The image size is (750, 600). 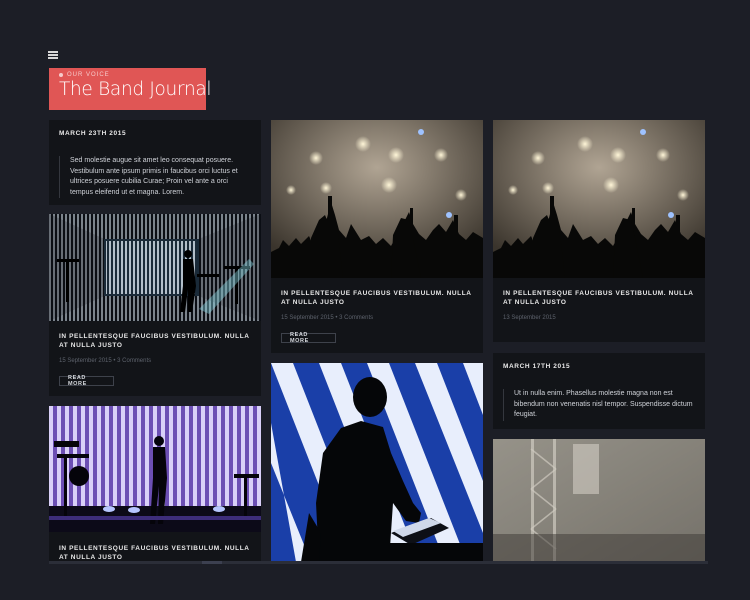 What do you see at coordinates (61, 75) in the screenshot?
I see `dot-icon` at bounding box center [61, 75].